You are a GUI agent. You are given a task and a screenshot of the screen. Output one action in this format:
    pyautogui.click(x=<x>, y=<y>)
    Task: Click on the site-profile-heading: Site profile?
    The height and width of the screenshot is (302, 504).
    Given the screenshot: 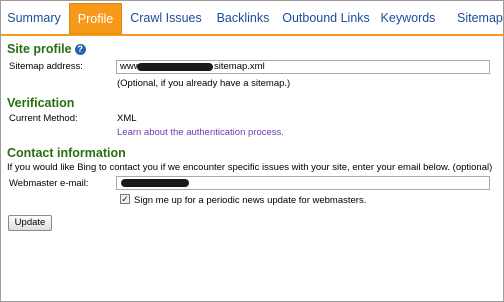 What is the action you would take?
    pyautogui.click(x=46, y=49)
    